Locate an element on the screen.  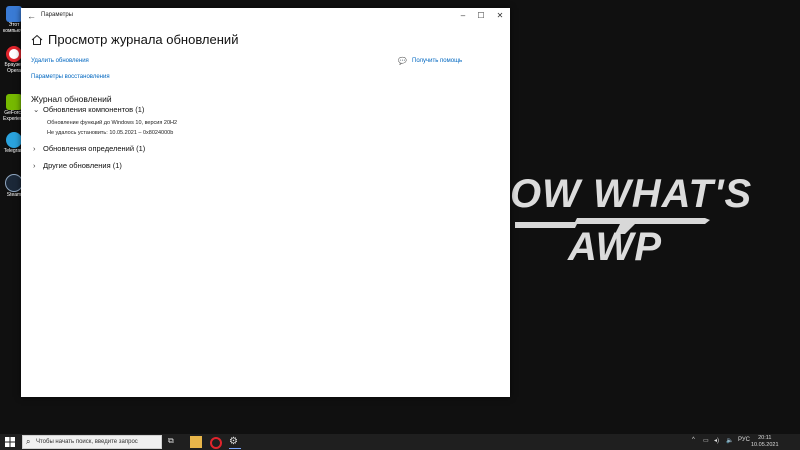
window-titlebar: ← Параметры – ☐ ✕ is located at coordinates (265, 16).